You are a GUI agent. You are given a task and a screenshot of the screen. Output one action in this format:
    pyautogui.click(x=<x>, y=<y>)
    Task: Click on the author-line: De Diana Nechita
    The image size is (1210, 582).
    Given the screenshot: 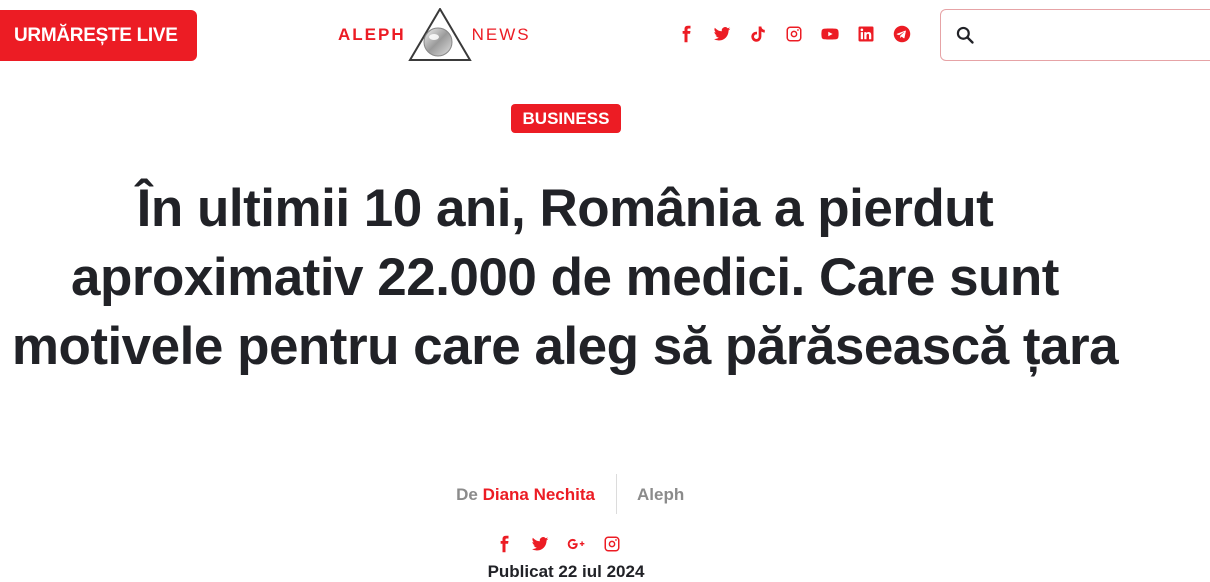 What is the action you would take?
    pyautogui.click(x=525, y=495)
    